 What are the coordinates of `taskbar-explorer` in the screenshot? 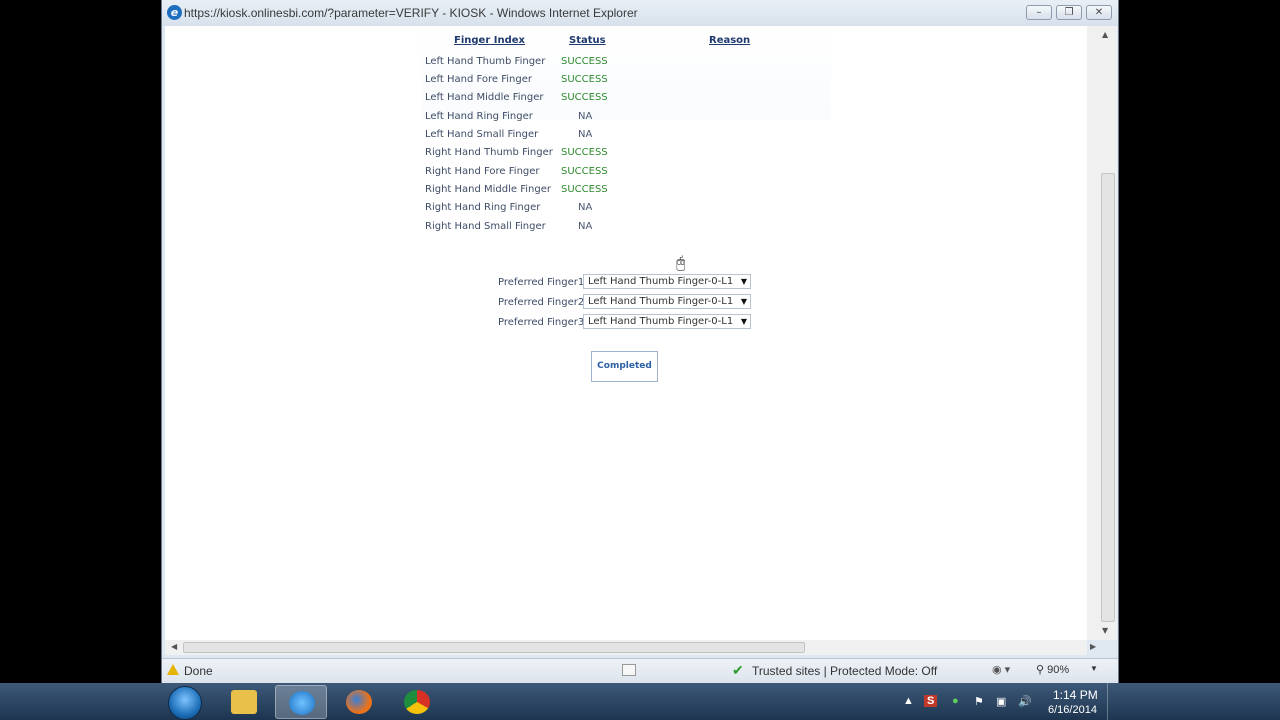 It's located at (244, 702).